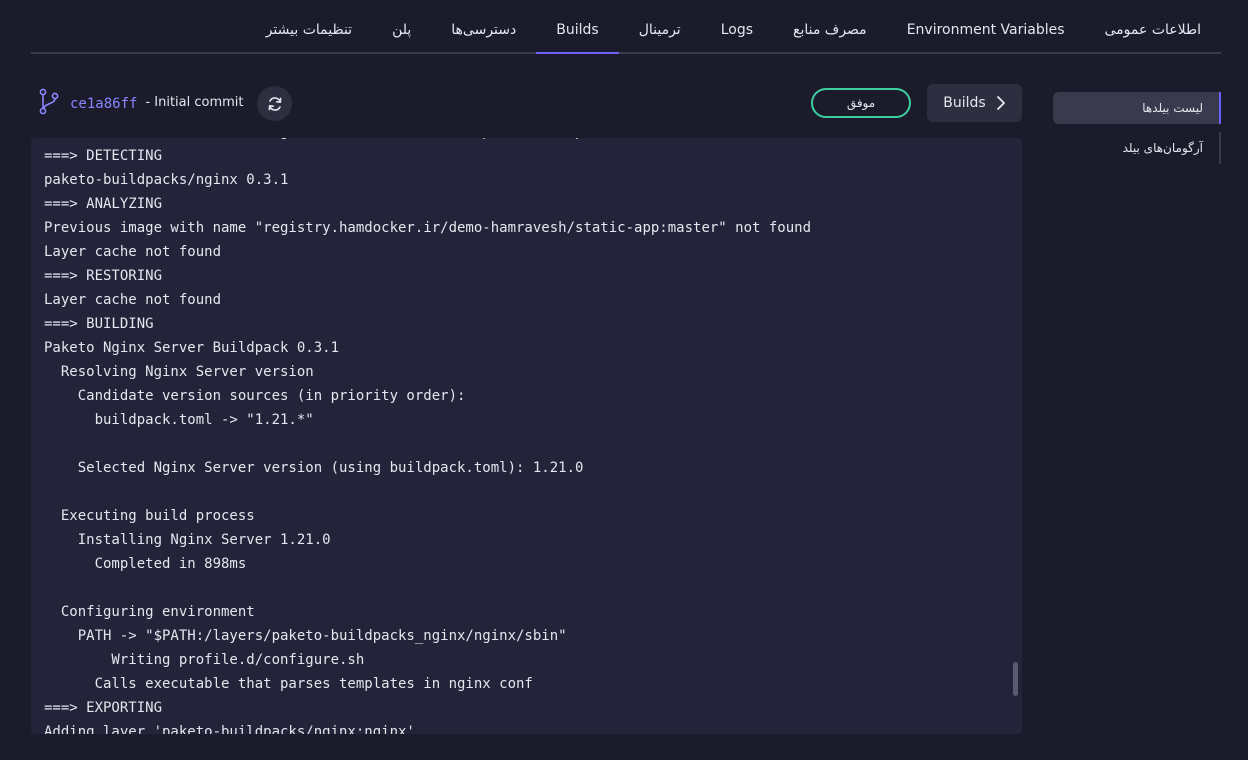 This screenshot has width=1248, height=760. I want to click on log-line: buildpack.toml -> "1.21.*", so click(179, 420).